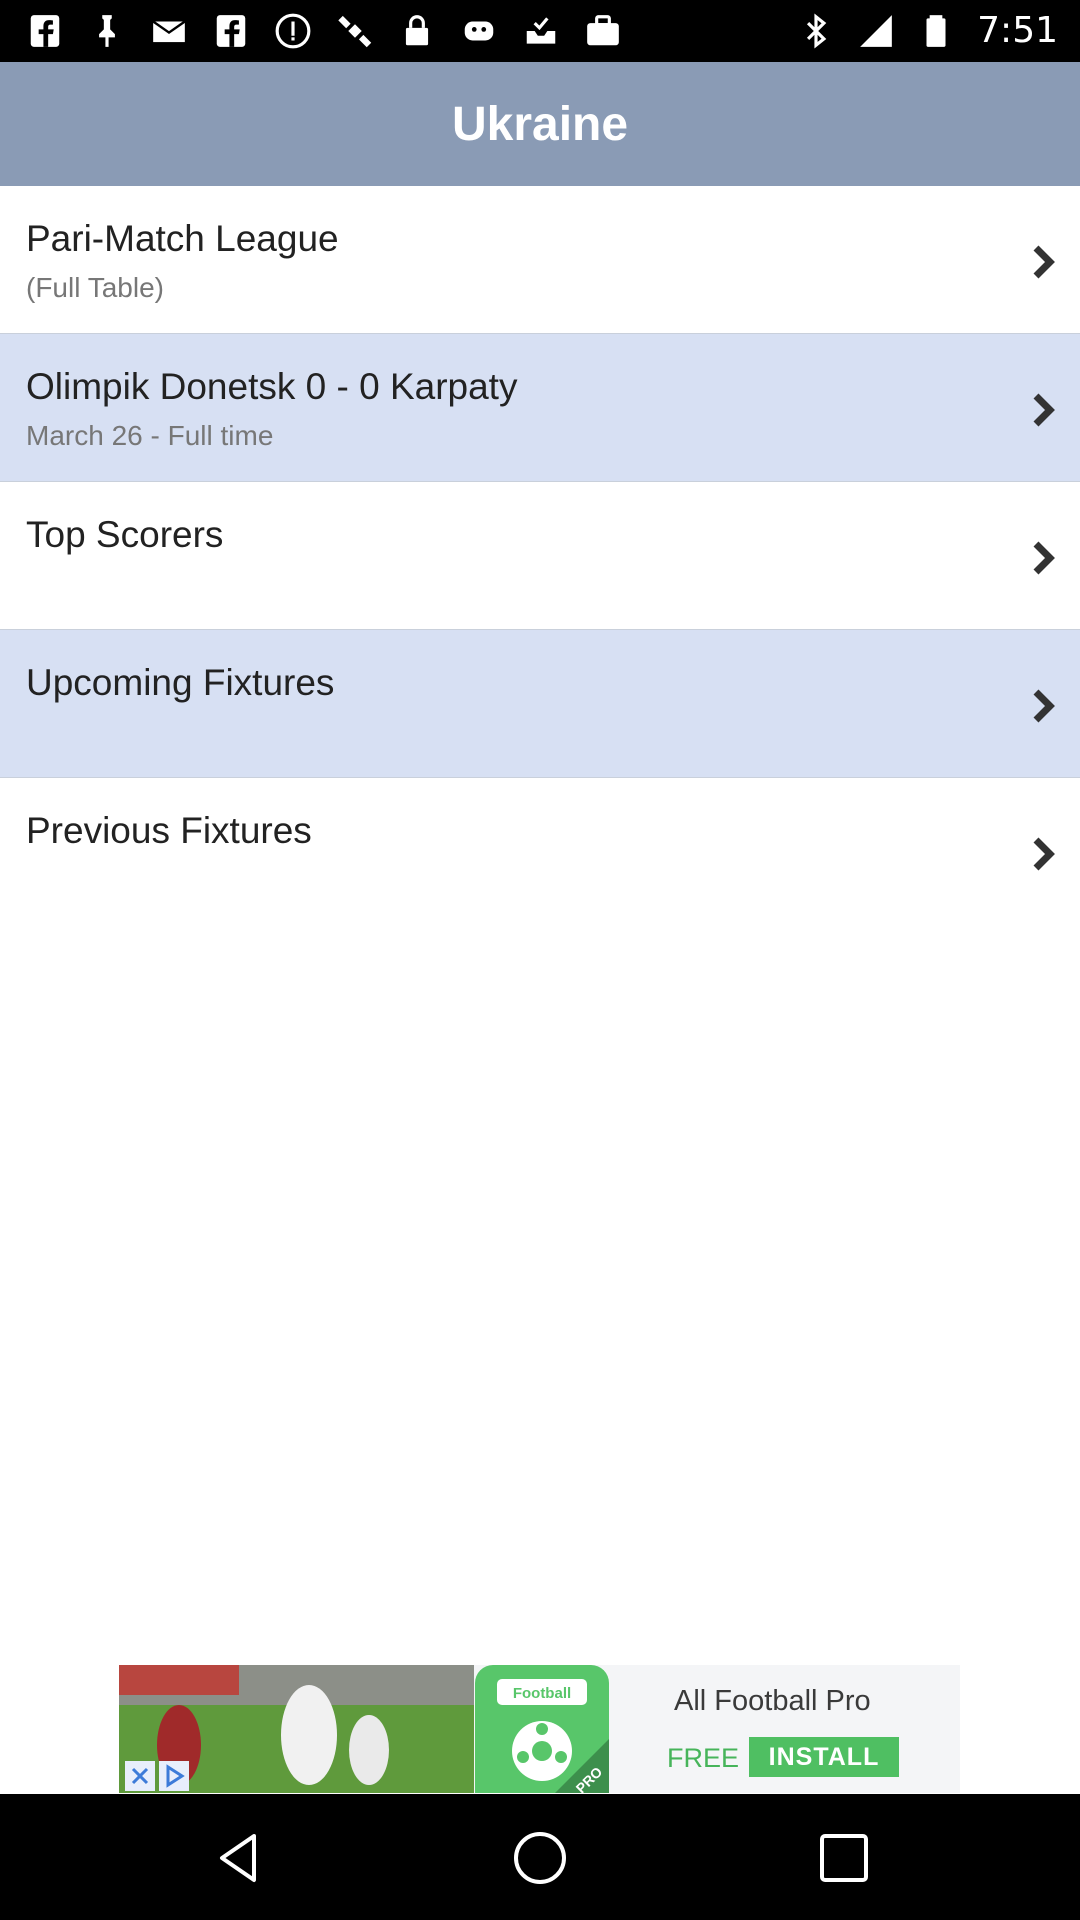 This screenshot has width=1080, height=1920. Describe the element at coordinates (817, 30) in the screenshot. I see `bluetooth-icon` at that location.